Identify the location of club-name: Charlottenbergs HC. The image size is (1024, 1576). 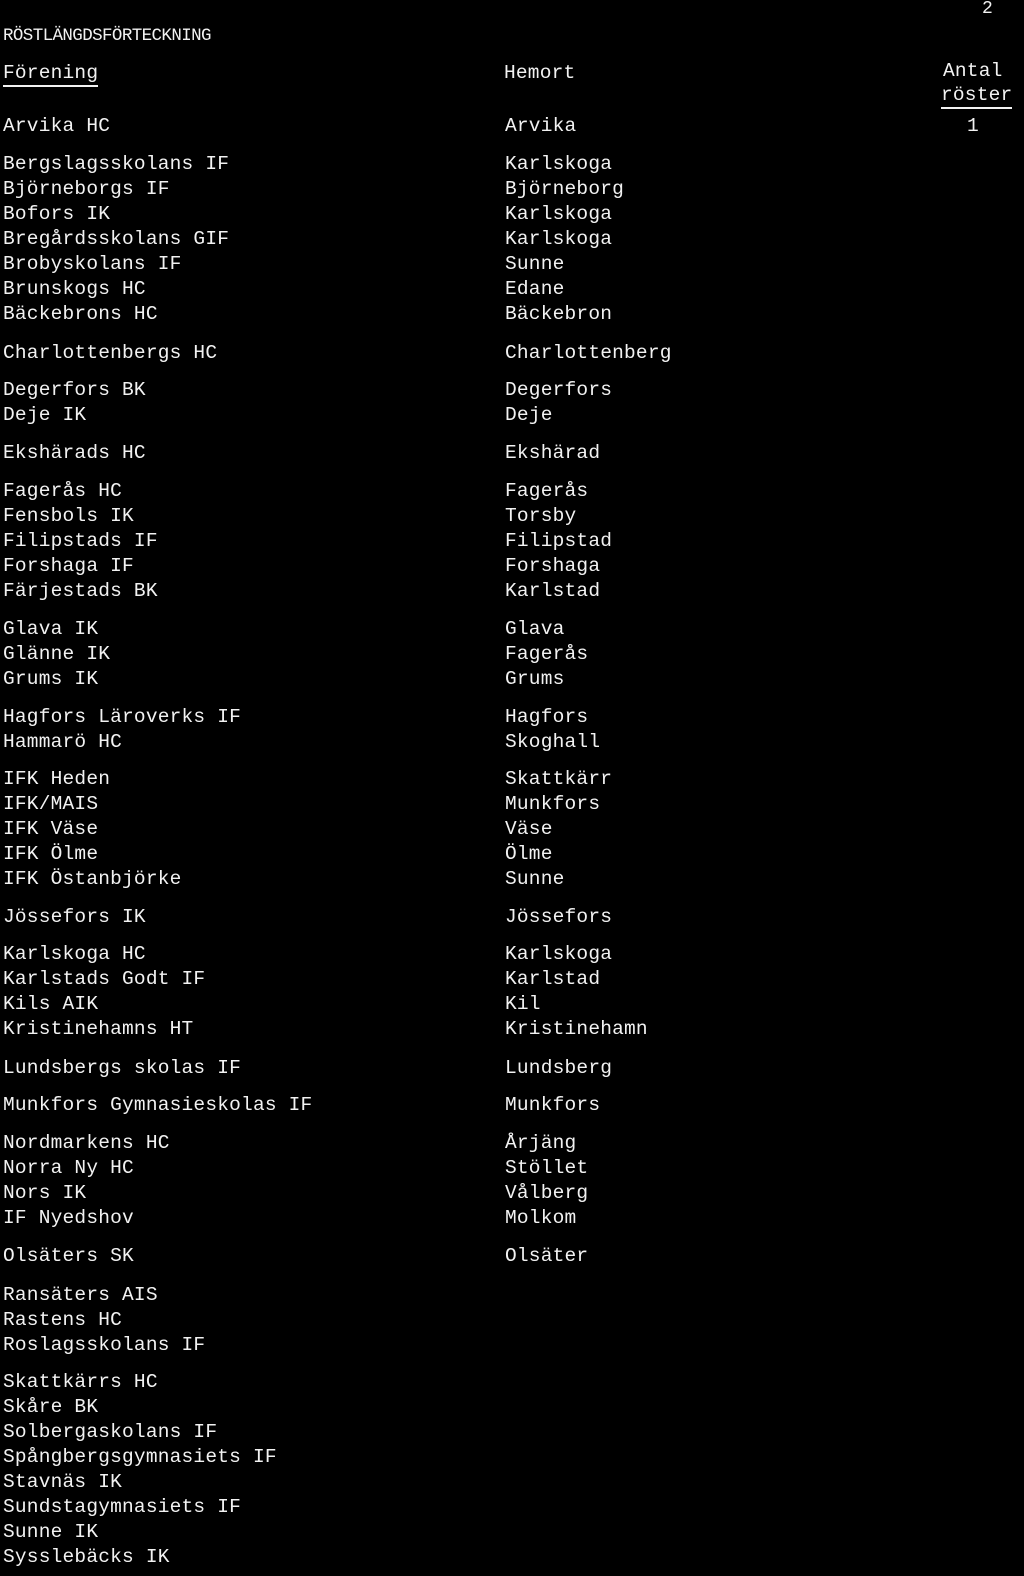
(110, 353).